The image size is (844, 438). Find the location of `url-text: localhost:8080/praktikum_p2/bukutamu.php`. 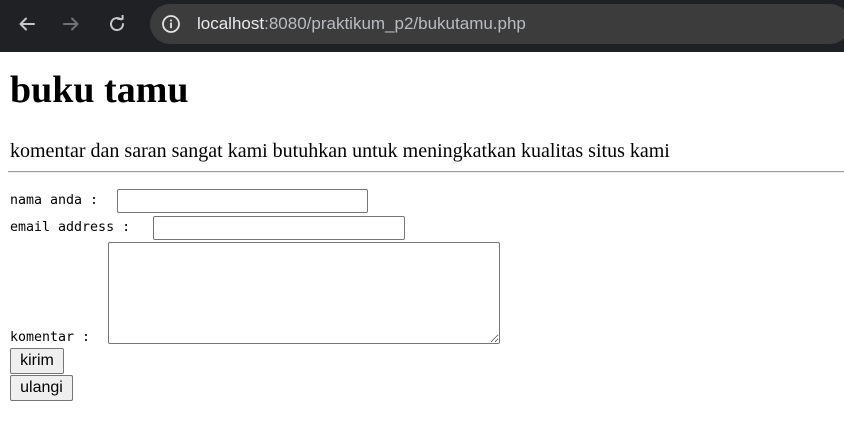

url-text: localhost:8080/praktikum_p2/bukutamu.php is located at coordinates (361, 24).